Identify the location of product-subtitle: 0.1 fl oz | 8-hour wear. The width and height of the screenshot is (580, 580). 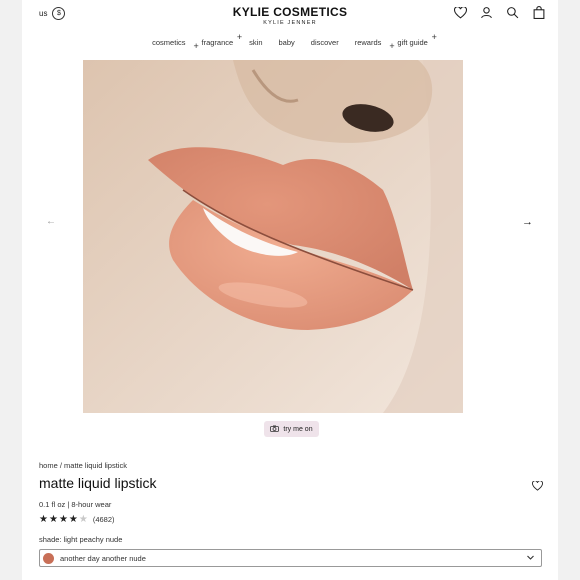
(75, 504).